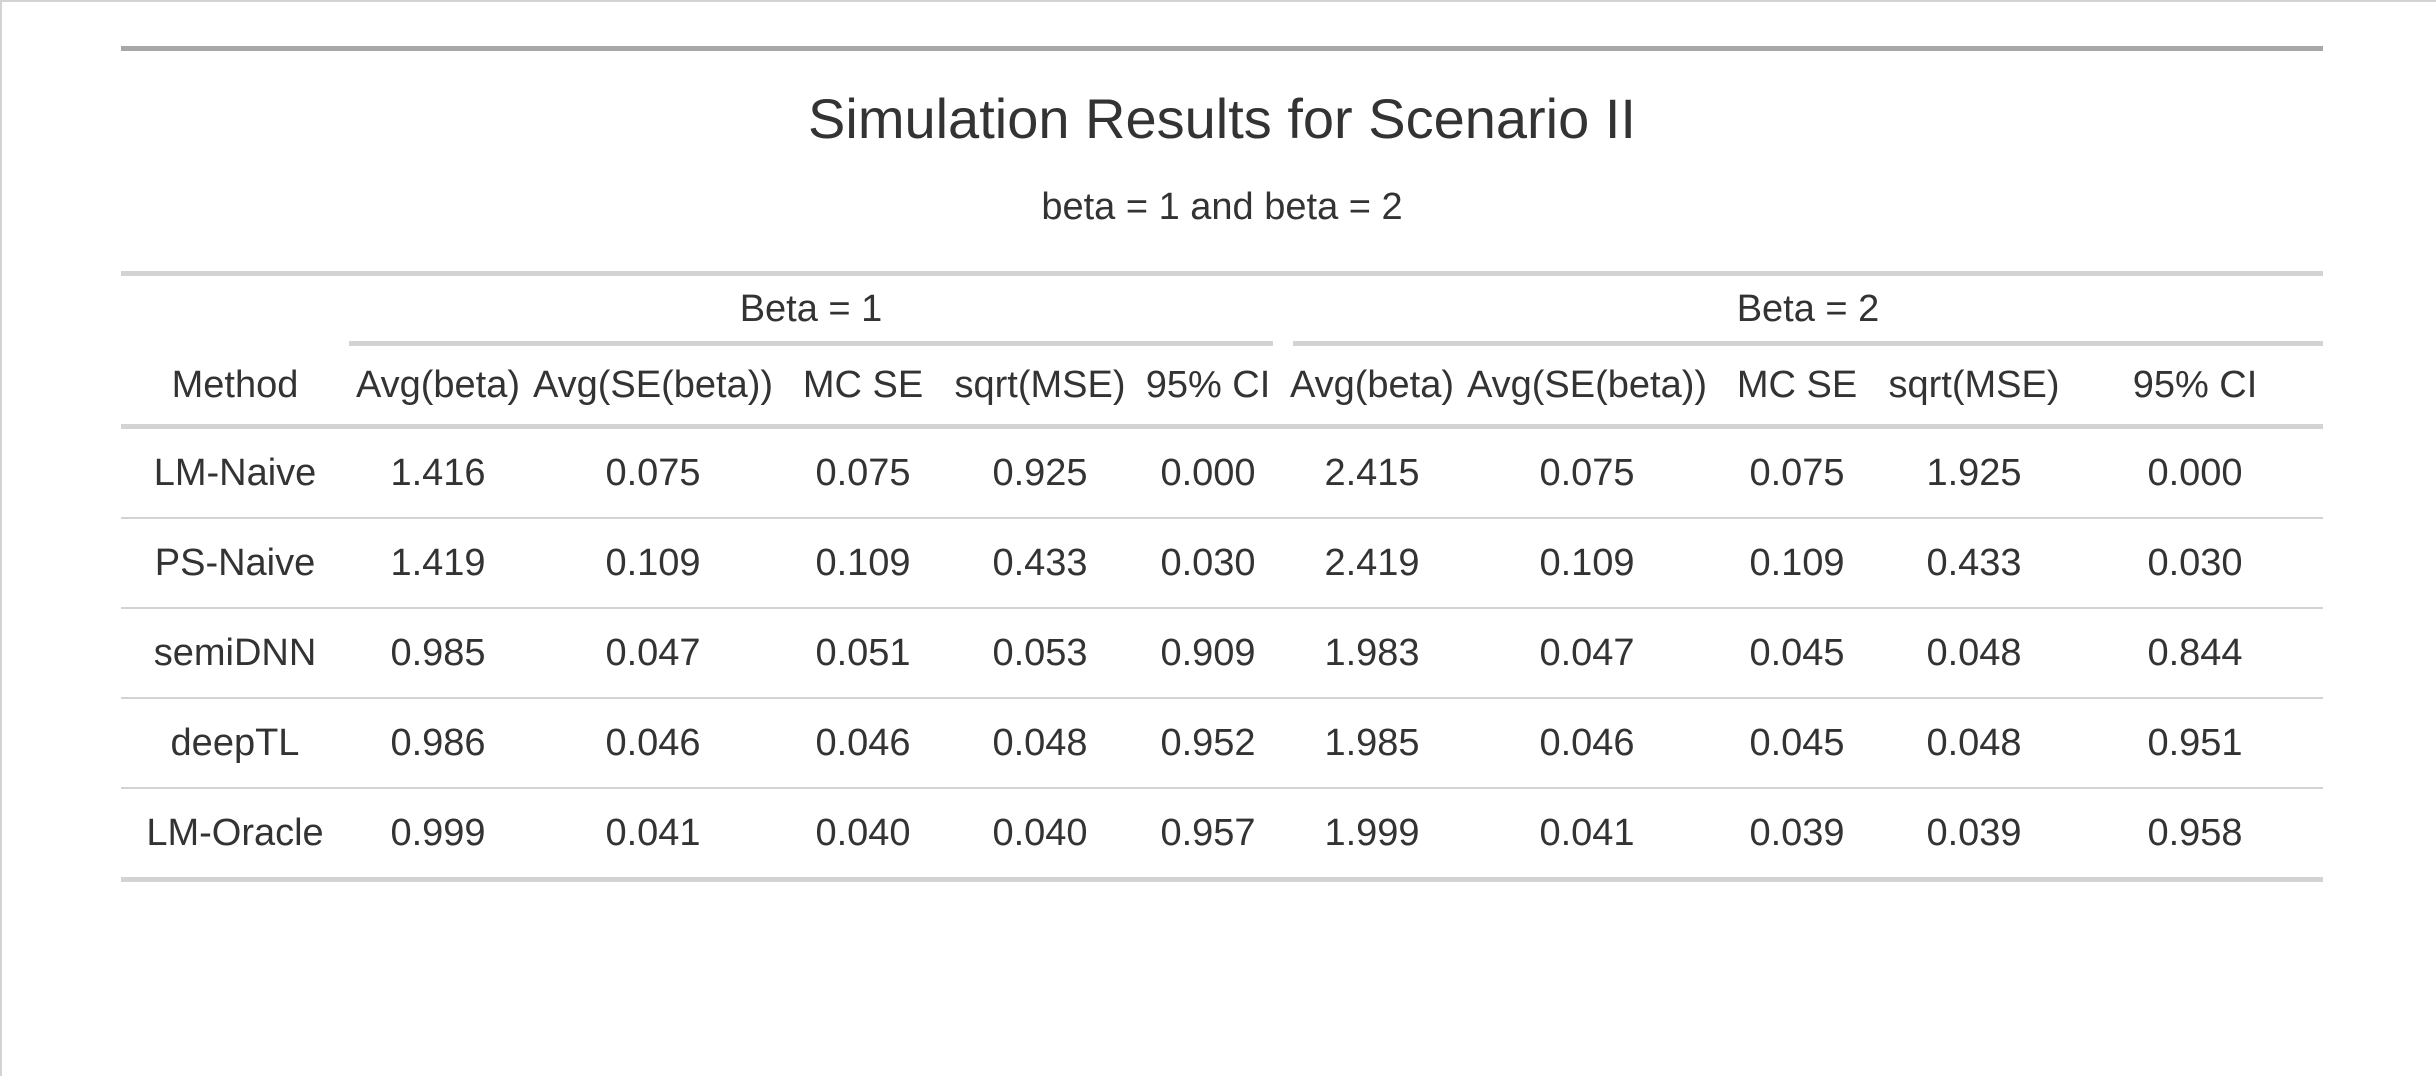  I want to click on column-header-method: Method, so click(235, 387).